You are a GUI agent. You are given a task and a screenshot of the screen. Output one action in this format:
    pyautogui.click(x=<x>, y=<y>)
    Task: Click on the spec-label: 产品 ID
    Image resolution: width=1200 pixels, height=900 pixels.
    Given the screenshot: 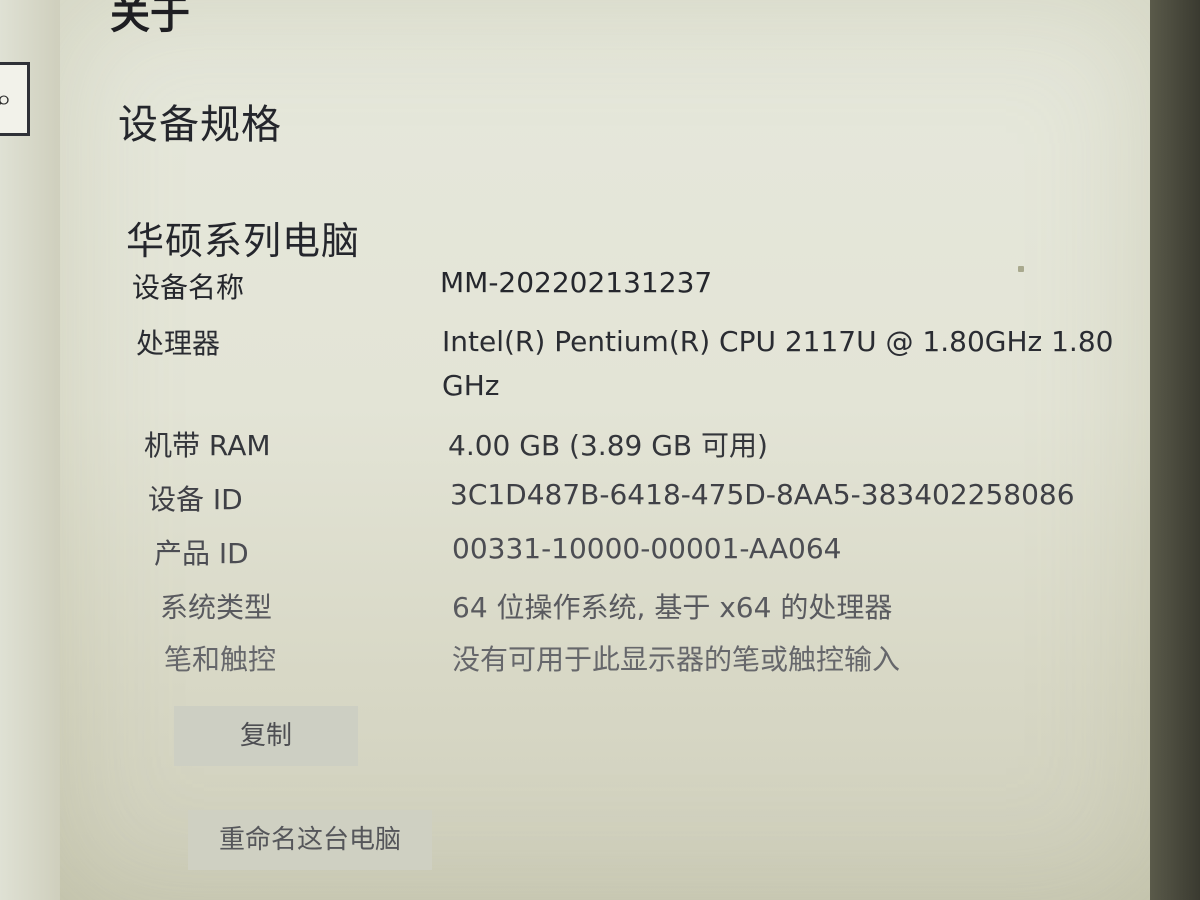 What is the action you would take?
    pyautogui.click(x=201, y=553)
    